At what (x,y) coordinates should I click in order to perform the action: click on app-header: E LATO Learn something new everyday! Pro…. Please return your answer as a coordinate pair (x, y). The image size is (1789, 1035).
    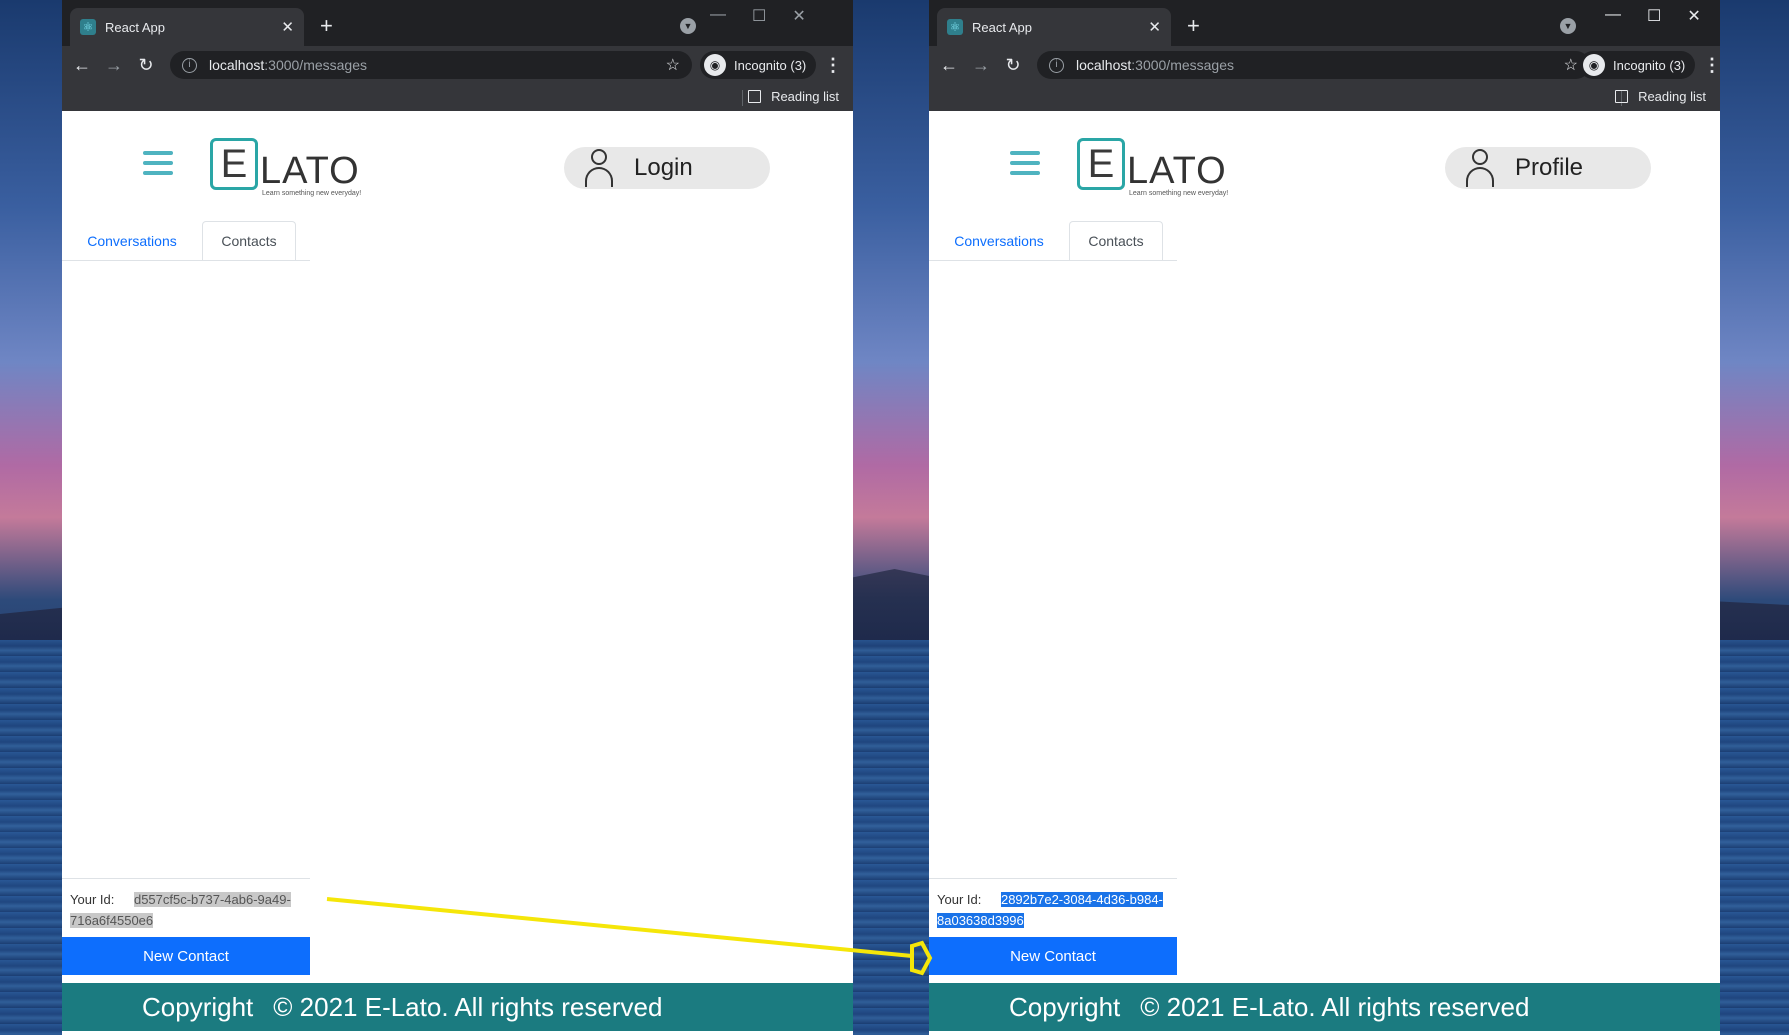
    Looking at the image, I should click on (1324, 166).